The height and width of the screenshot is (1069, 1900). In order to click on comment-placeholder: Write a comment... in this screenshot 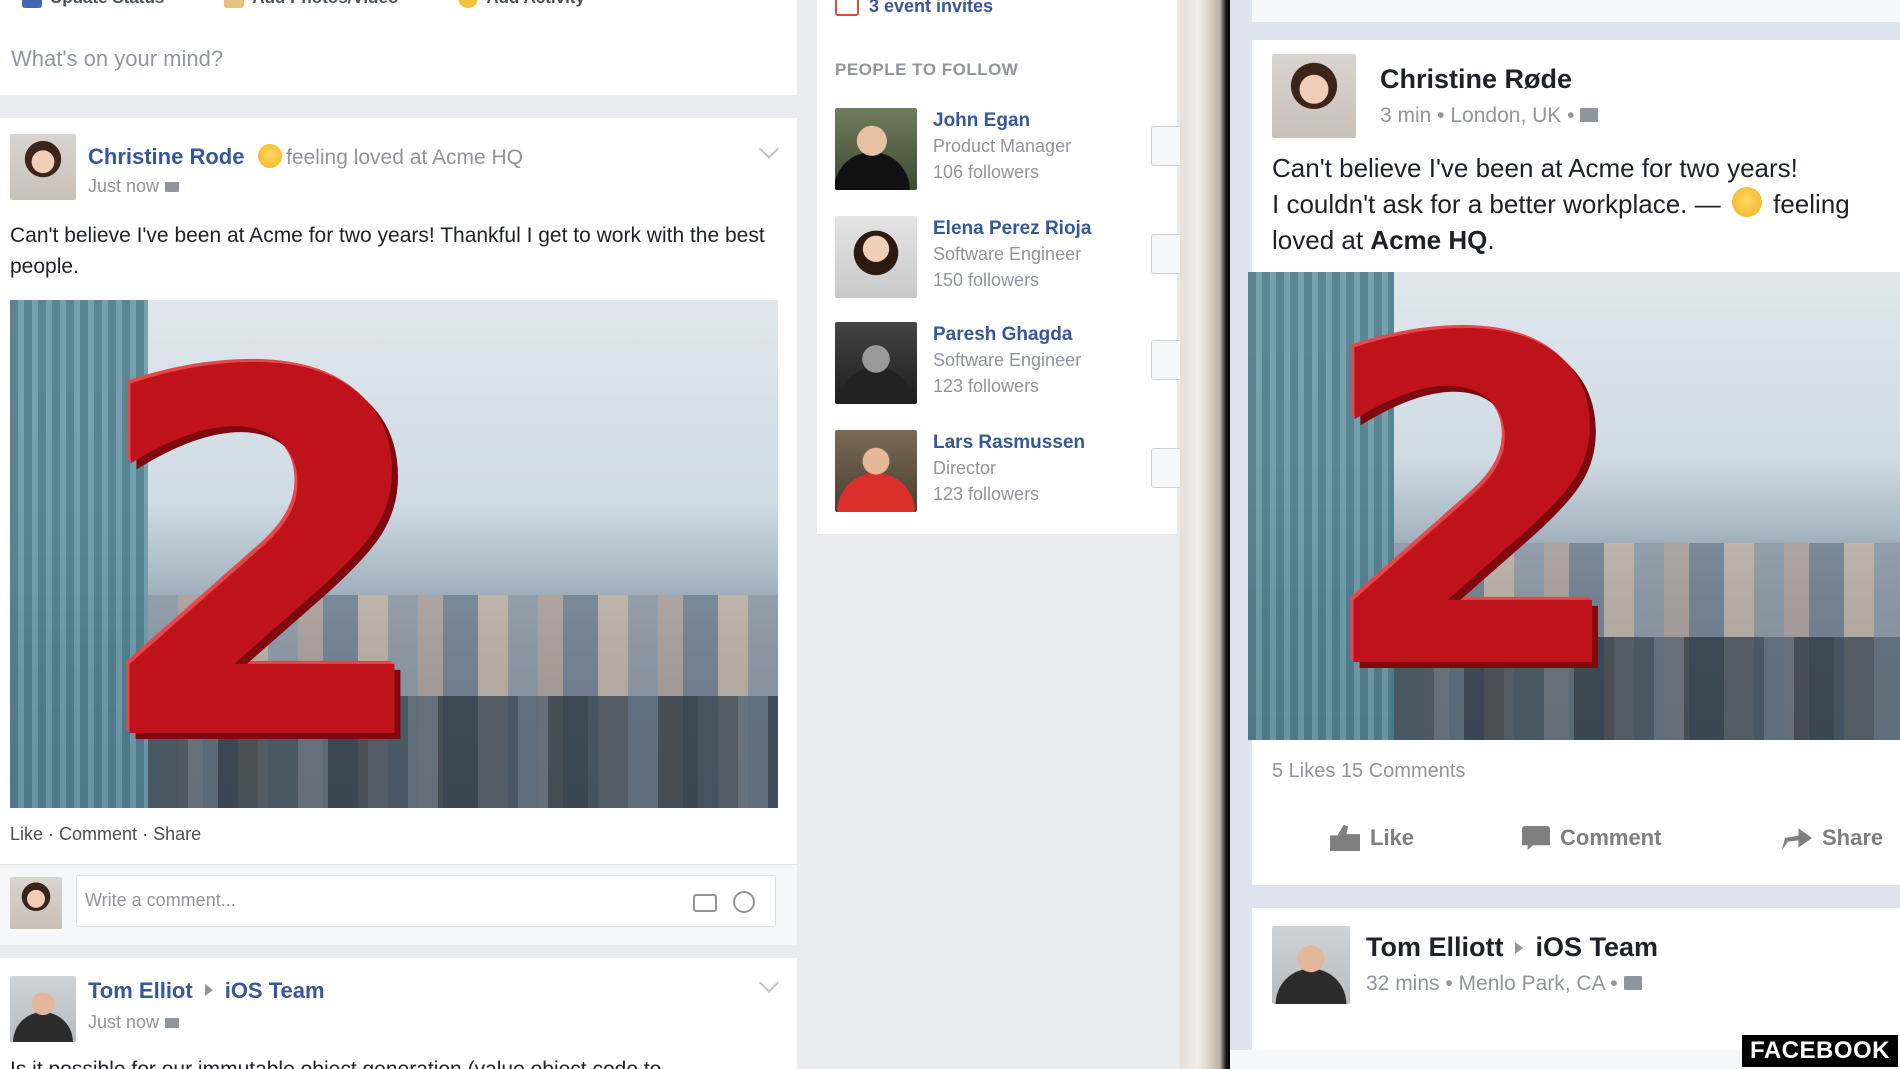, I will do `click(160, 900)`.